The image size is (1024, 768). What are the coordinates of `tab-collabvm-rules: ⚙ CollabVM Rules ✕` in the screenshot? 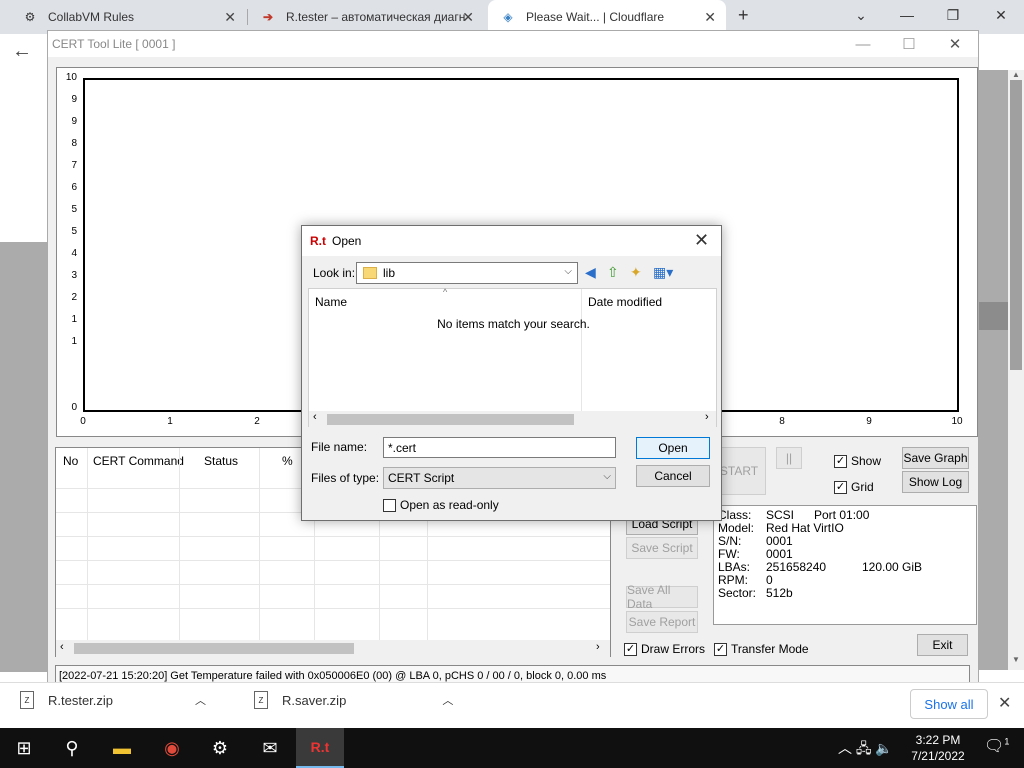 It's located at (128, 17).